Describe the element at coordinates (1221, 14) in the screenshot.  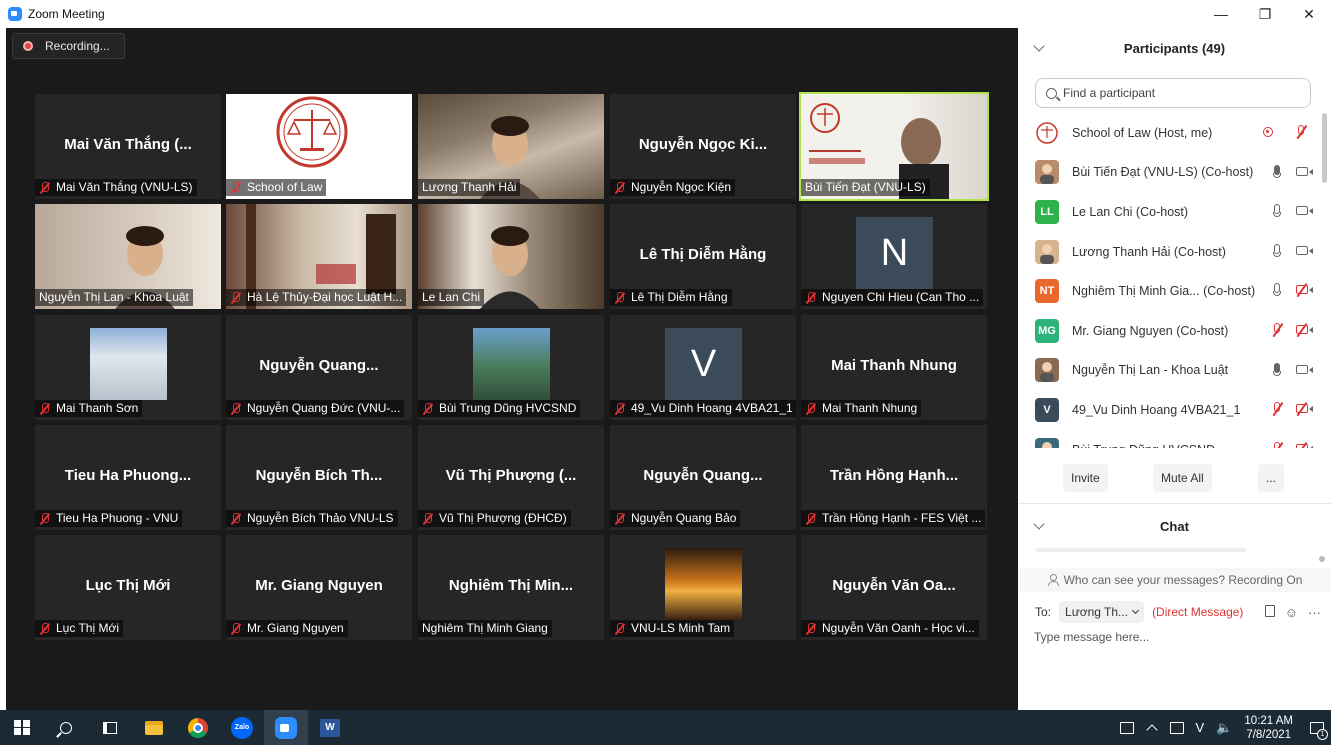
I see `minimize-button: —` at that location.